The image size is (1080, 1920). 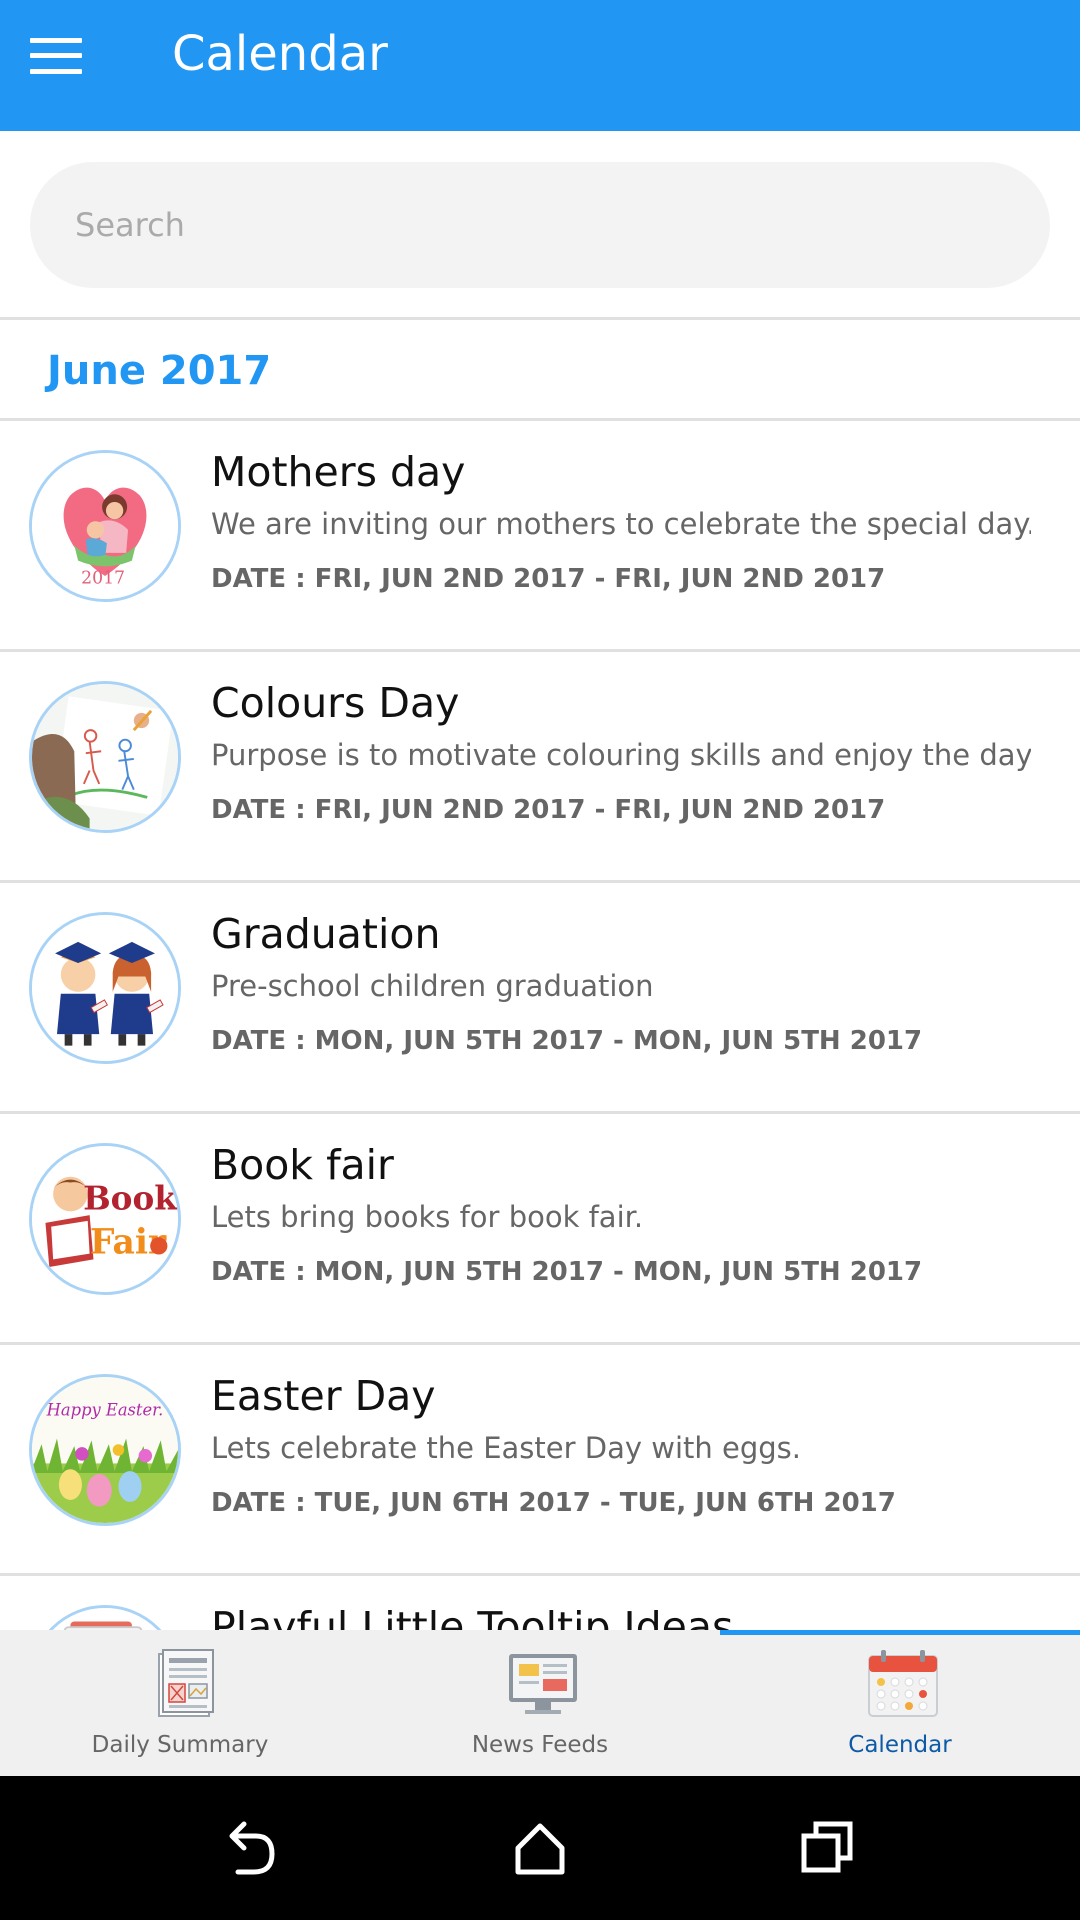 I want to click on tooltip-image, so click(x=105, y=1617).